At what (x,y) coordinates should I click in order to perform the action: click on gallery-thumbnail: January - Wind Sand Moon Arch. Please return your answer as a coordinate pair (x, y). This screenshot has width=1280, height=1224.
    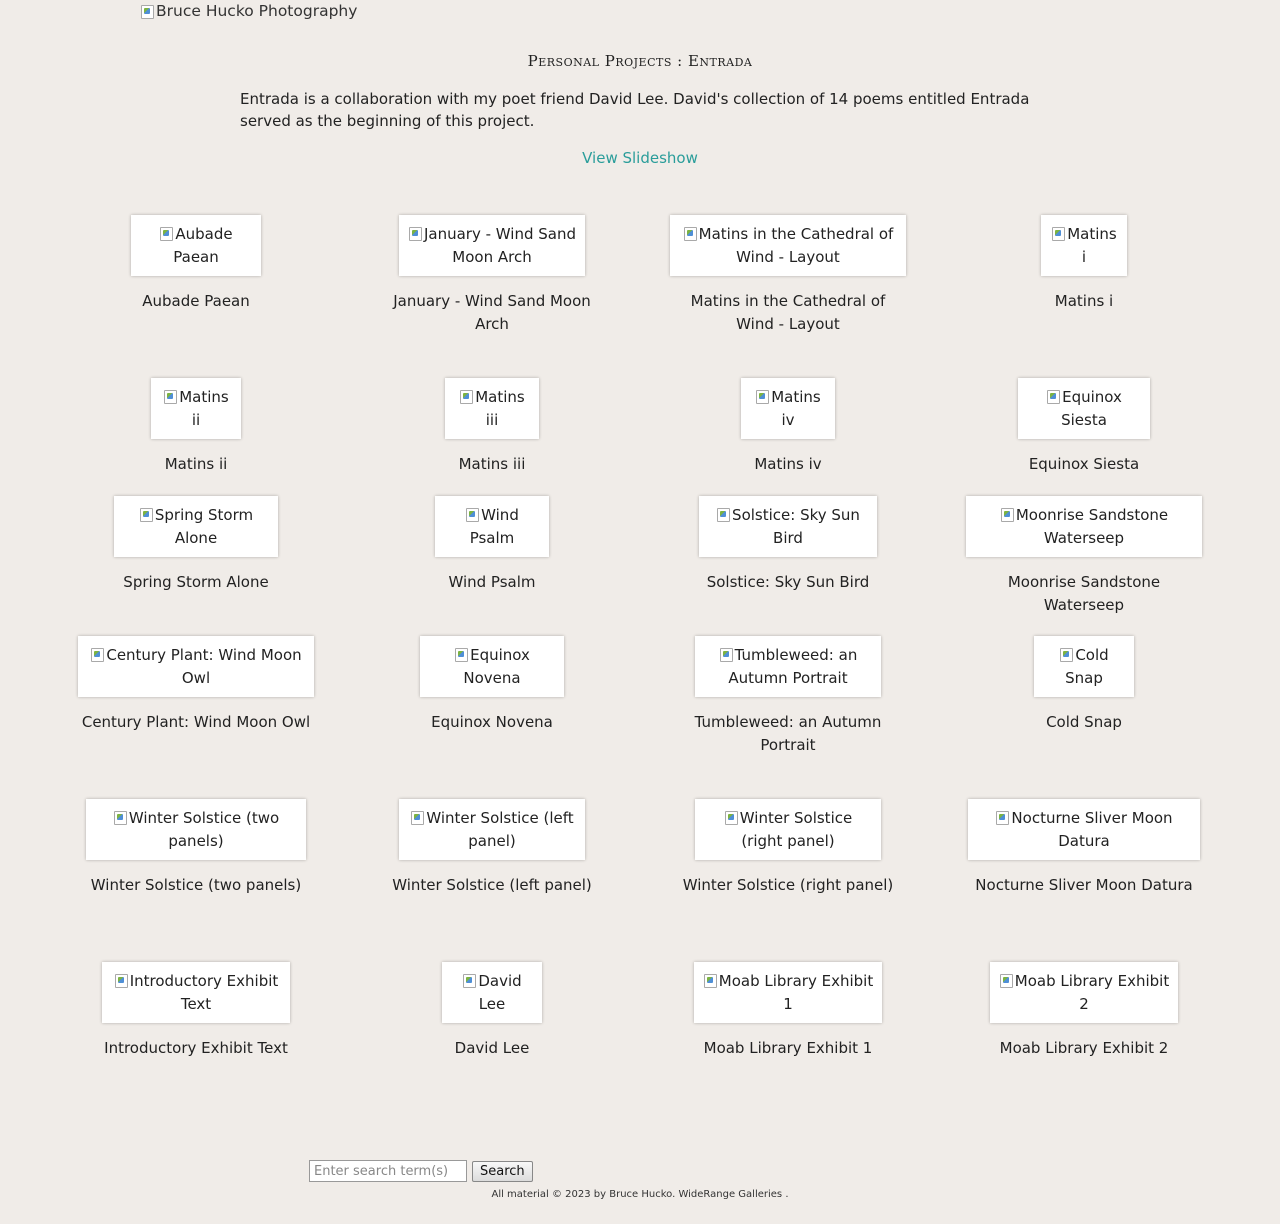
    Looking at the image, I should click on (492, 245).